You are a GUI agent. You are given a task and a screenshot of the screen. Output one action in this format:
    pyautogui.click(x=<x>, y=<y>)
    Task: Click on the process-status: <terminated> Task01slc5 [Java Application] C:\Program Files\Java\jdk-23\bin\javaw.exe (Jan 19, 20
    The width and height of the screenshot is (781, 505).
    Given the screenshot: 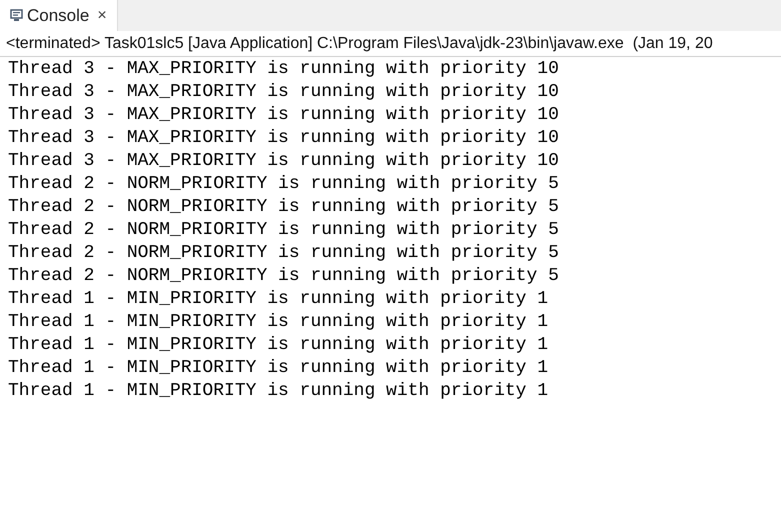 What is the action you would take?
    pyautogui.click(x=359, y=44)
    